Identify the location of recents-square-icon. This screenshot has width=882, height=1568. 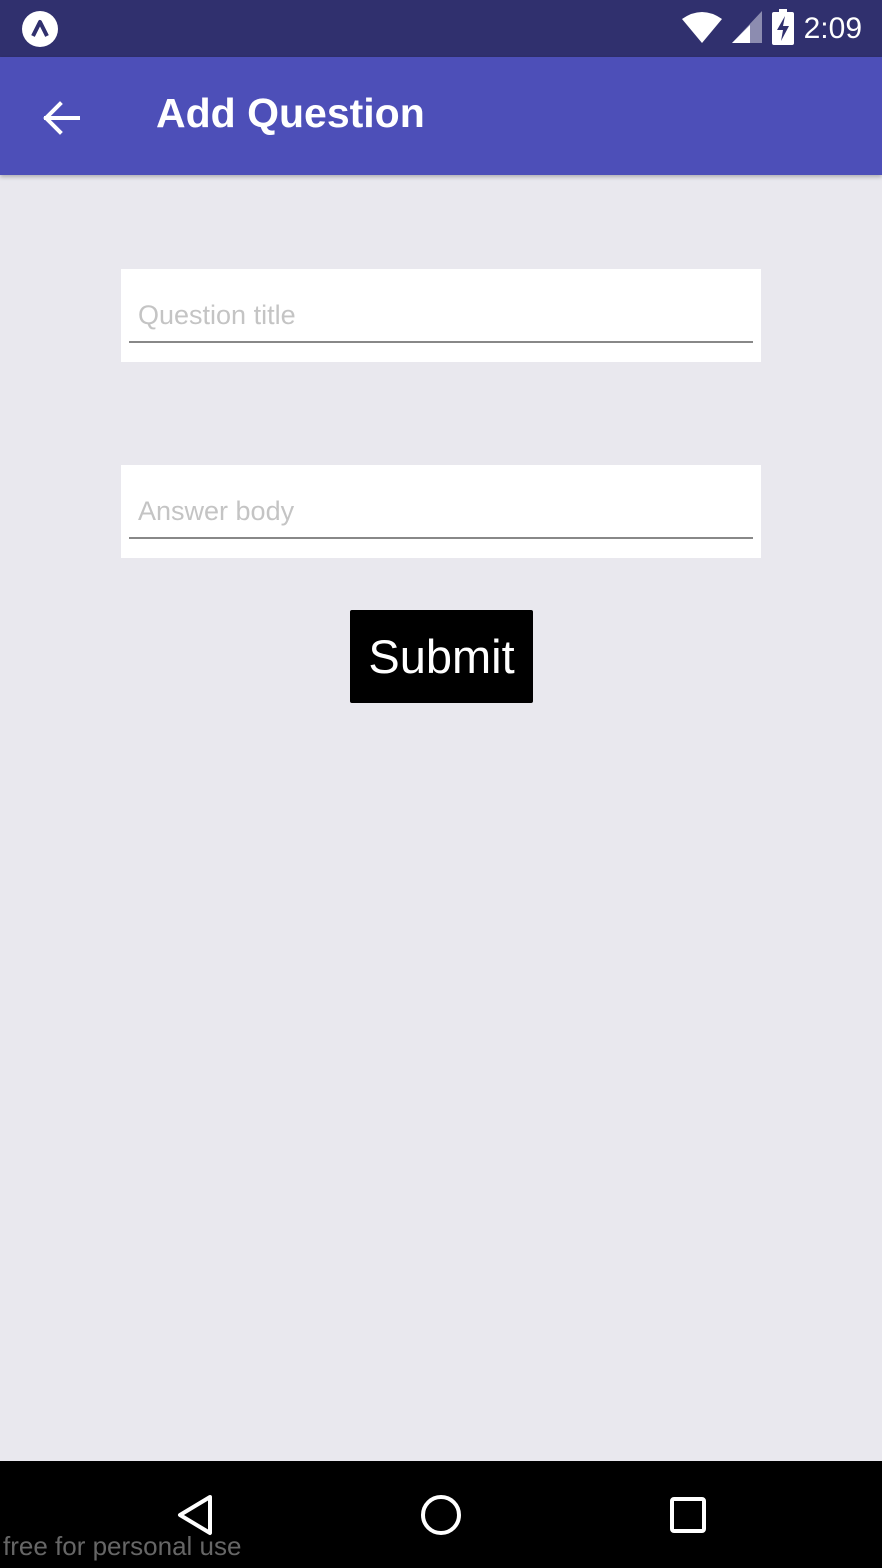
(688, 1515).